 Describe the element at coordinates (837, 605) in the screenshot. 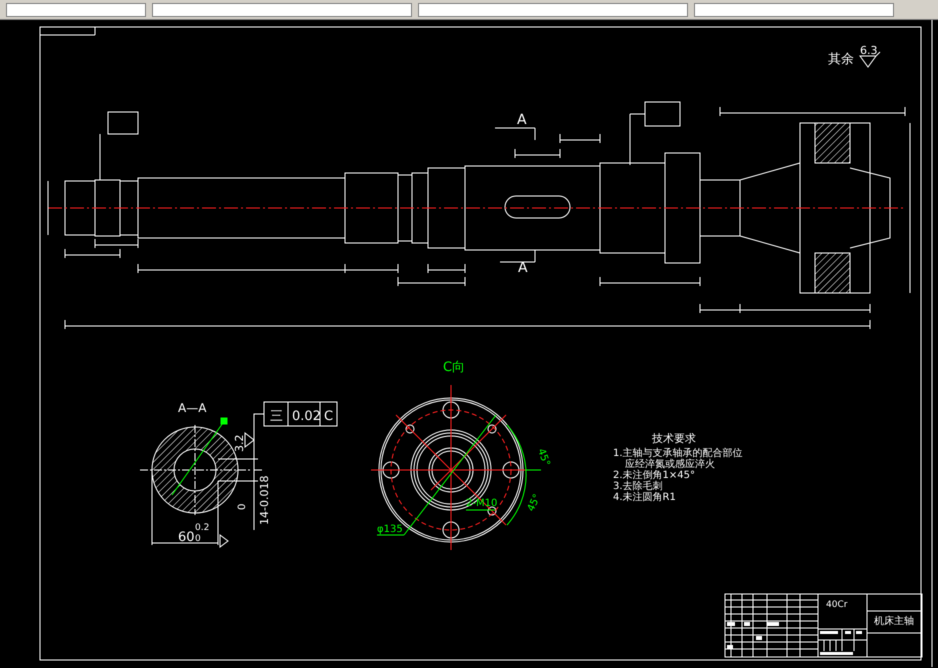

I see `material-label: 40Cr` at that location.